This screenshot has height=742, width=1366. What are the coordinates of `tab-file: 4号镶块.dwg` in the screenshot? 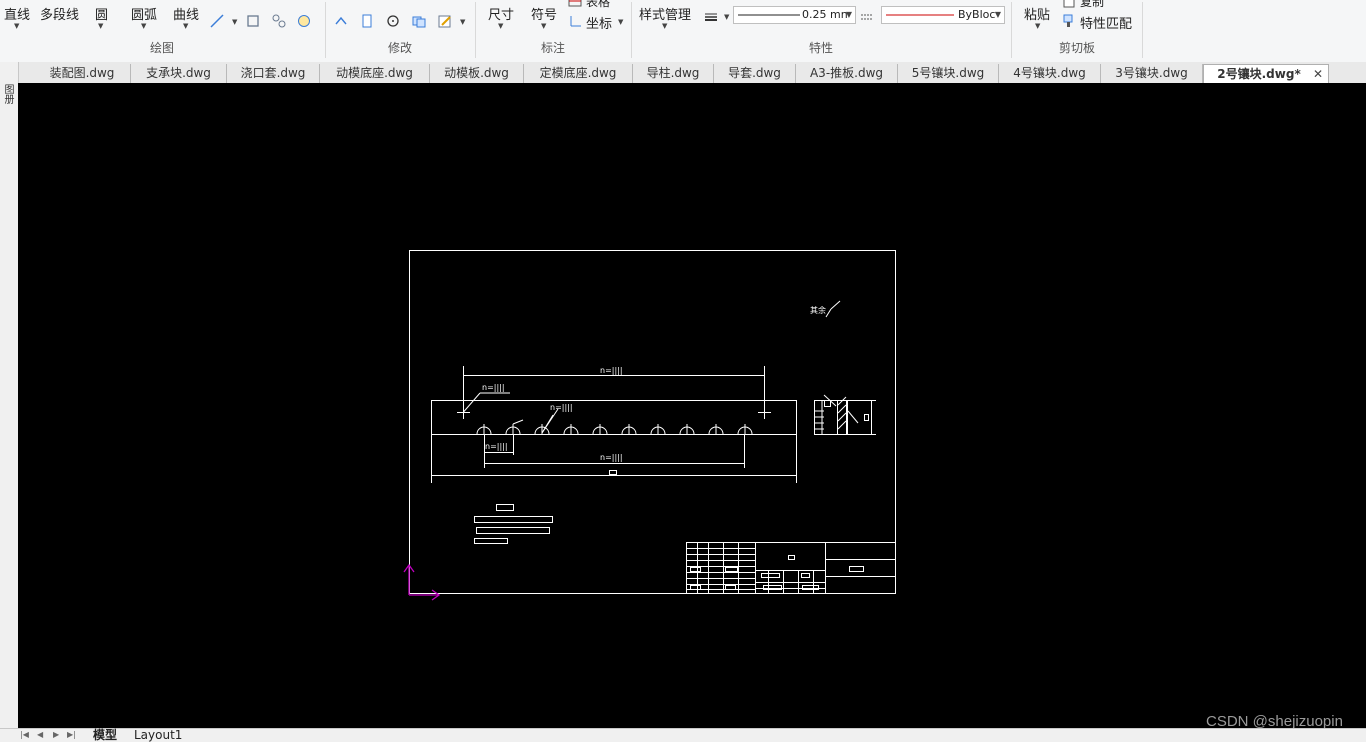 It's located at (1050, 73).